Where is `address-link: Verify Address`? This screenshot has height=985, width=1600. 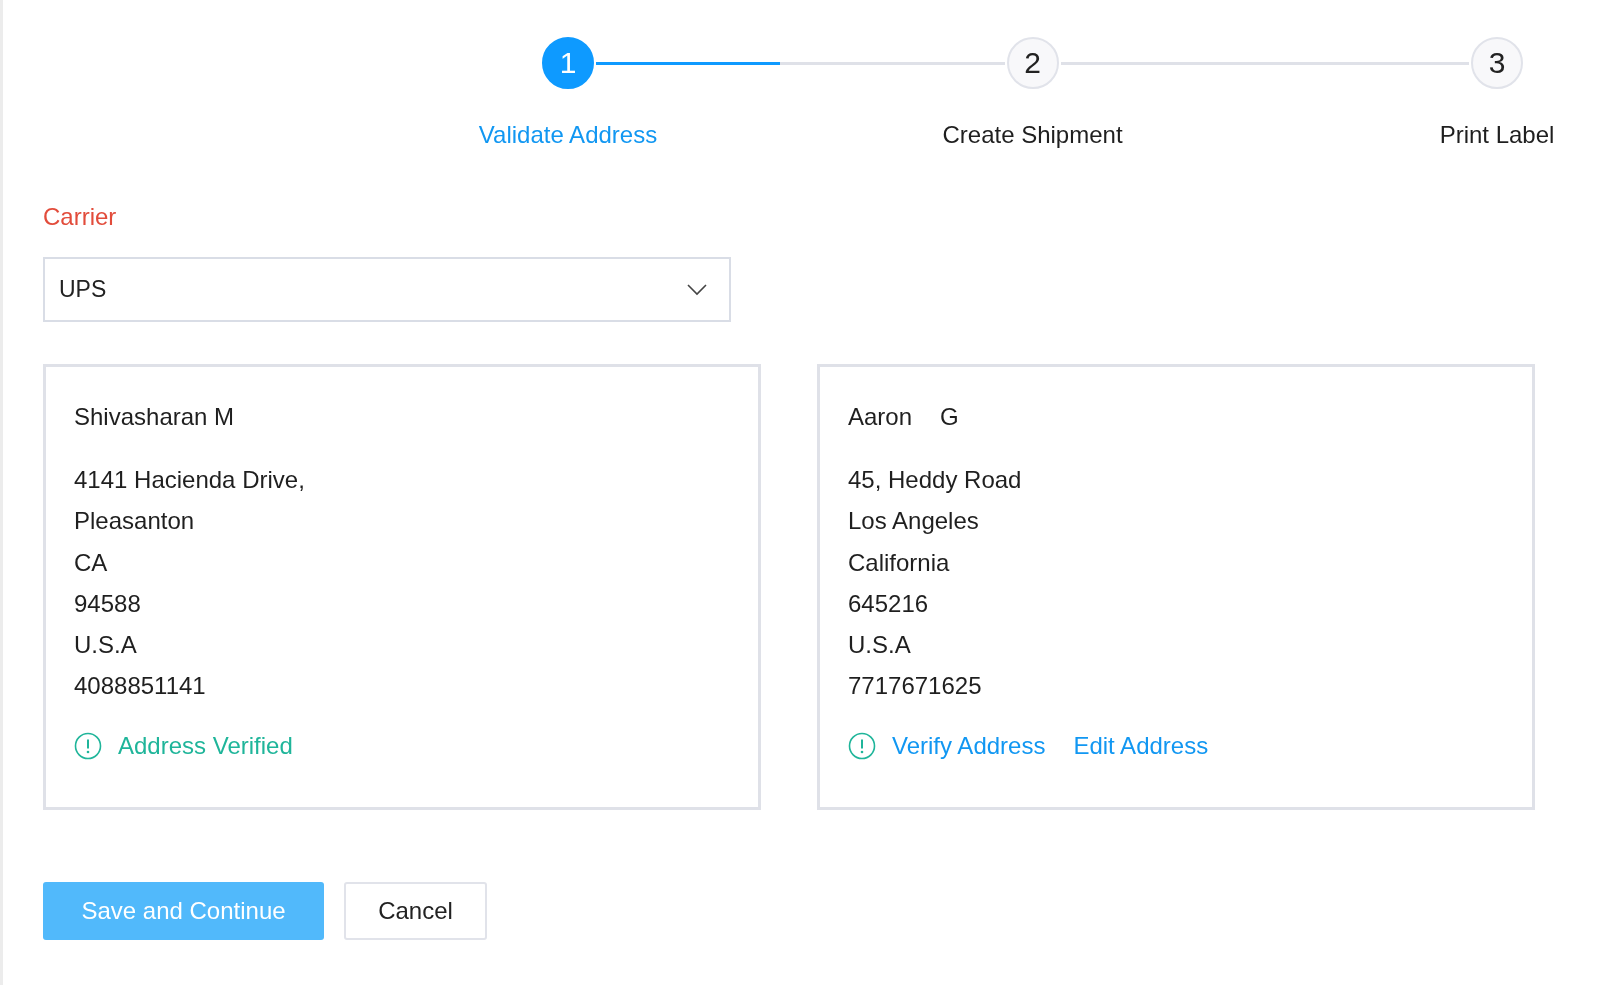
address-link: Verify Address is located at coordinates (969, 745).